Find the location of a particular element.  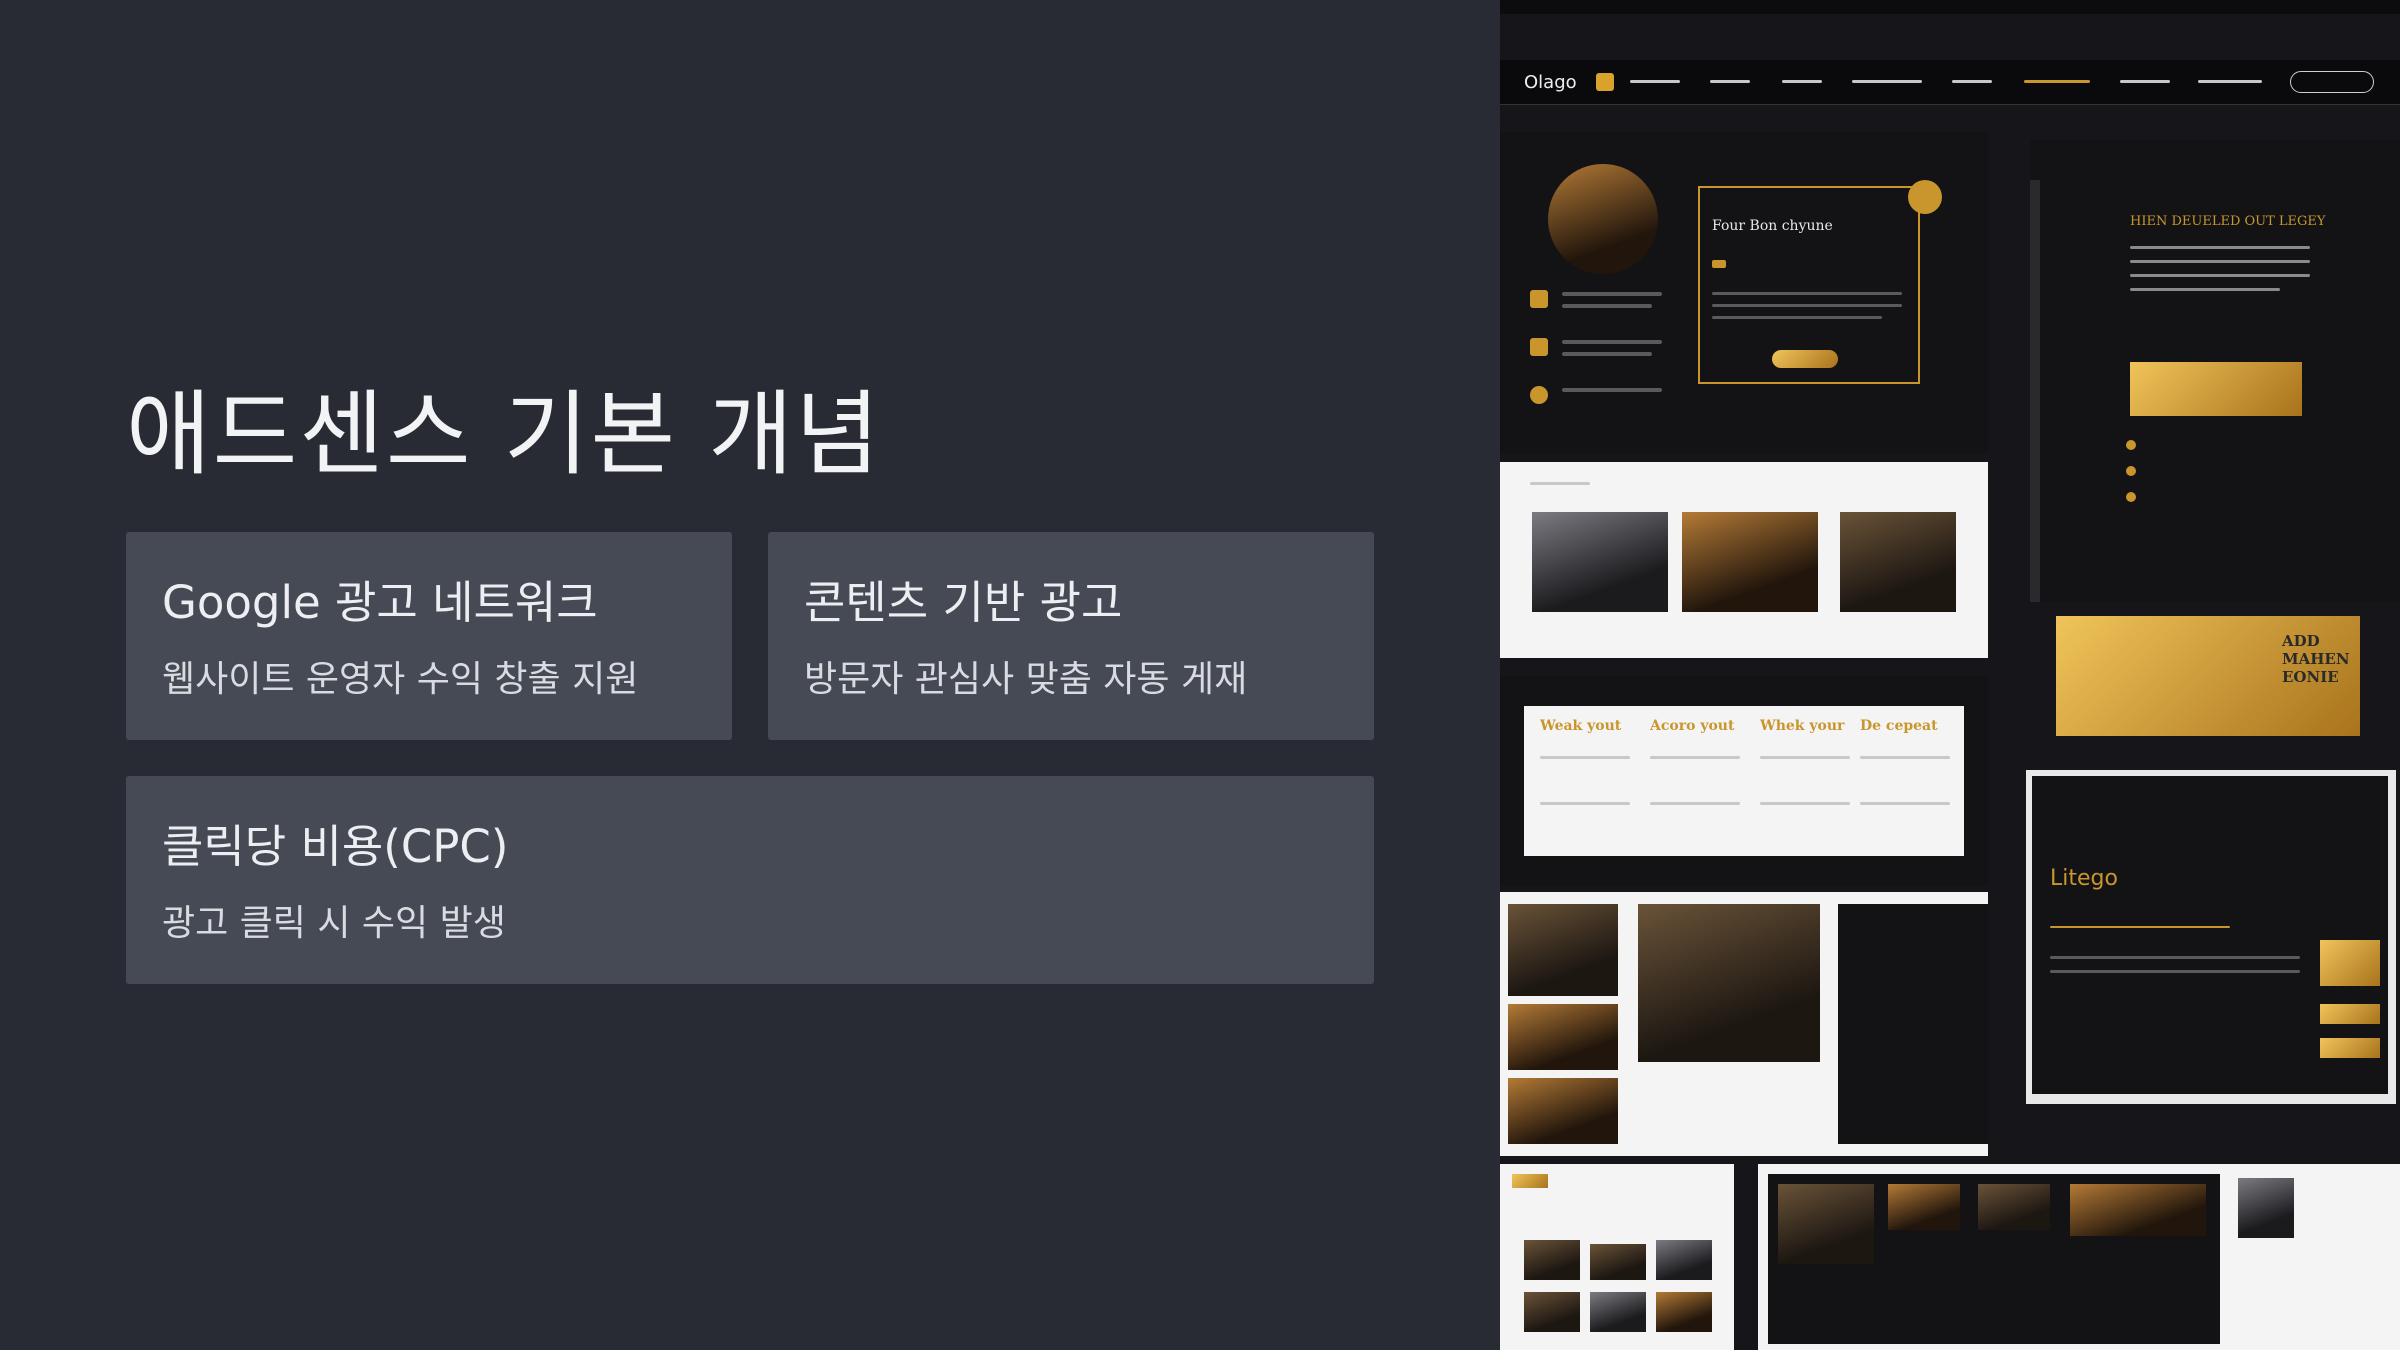

mockup-magazine-tile is located at coordinates (1744, 1024).